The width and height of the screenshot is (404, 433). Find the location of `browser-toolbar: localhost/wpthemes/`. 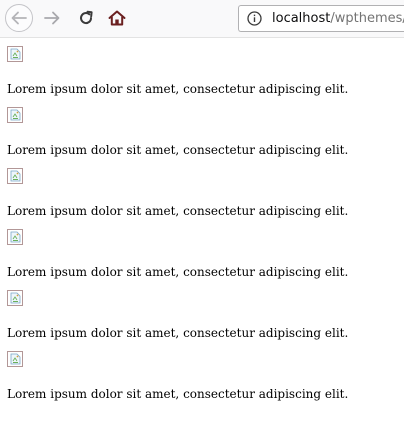

browser-toolbar: localhost/wpthemes/ is located at coordinates (202, 19).